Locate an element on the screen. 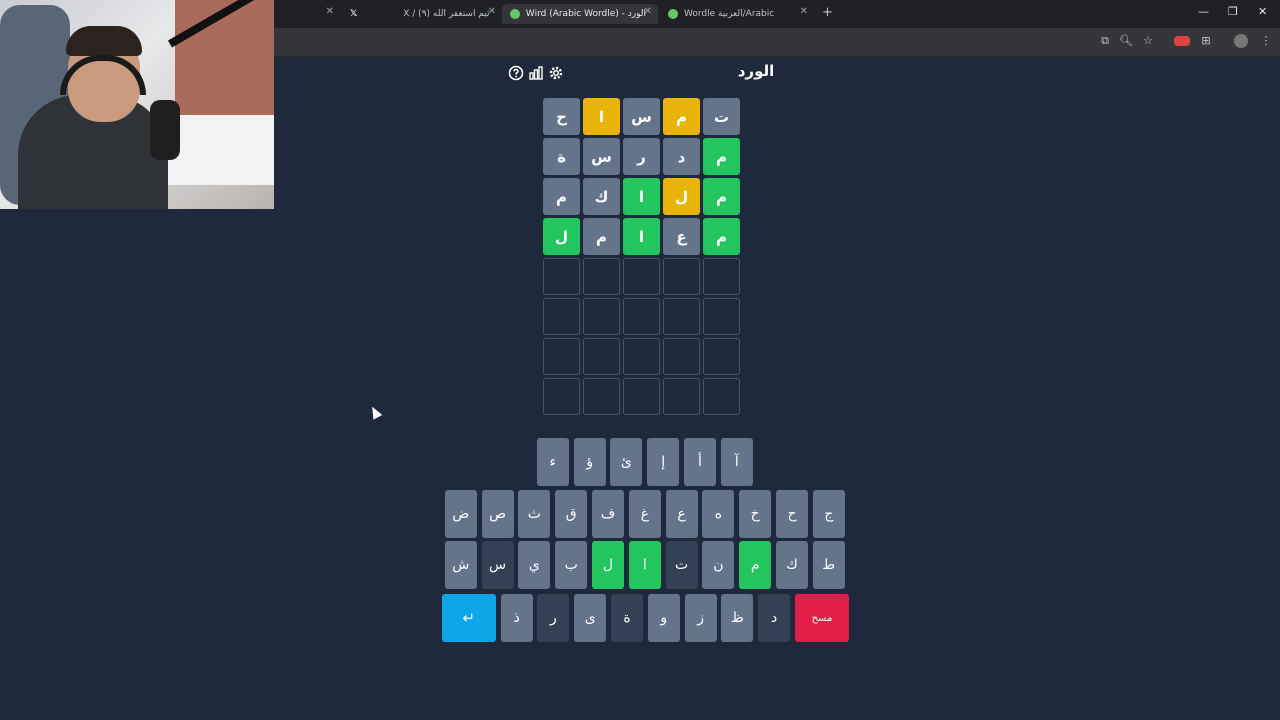 The height and width of the screenshot is (720, 1280). help-icon is located at coordinates (516, 73).